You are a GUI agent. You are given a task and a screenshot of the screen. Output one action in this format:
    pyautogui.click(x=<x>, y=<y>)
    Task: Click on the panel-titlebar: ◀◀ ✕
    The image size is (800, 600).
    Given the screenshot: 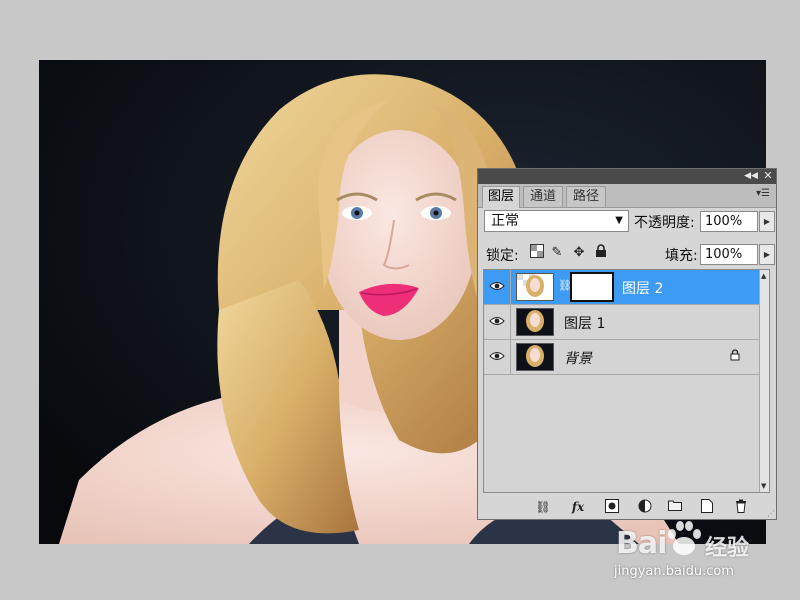 What is the action you would take?
    pyautogui.click(x=627, y=176)
    